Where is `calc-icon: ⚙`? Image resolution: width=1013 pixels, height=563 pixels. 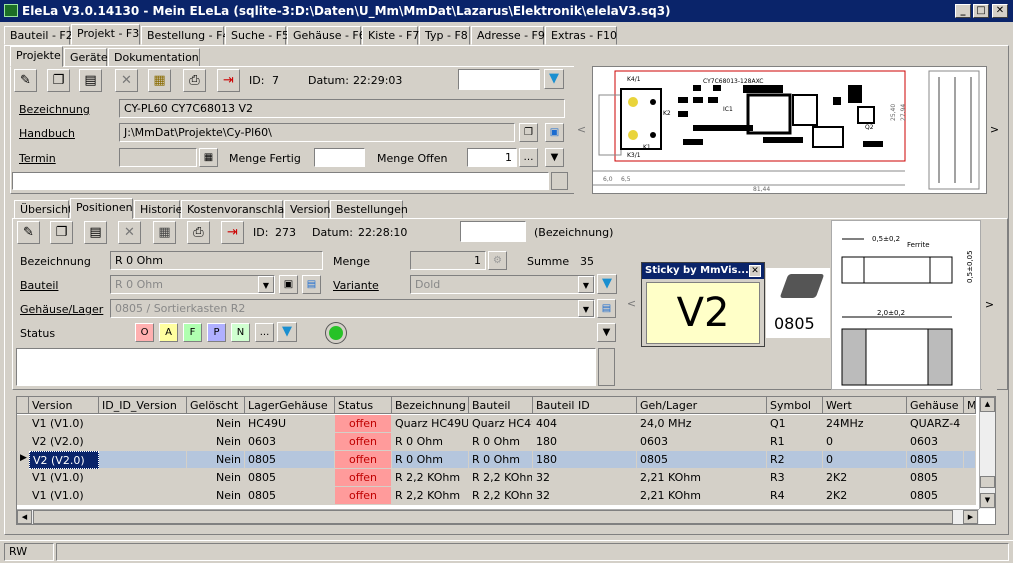 calc-icon: ⚙ is located at coordinates (497, 260).